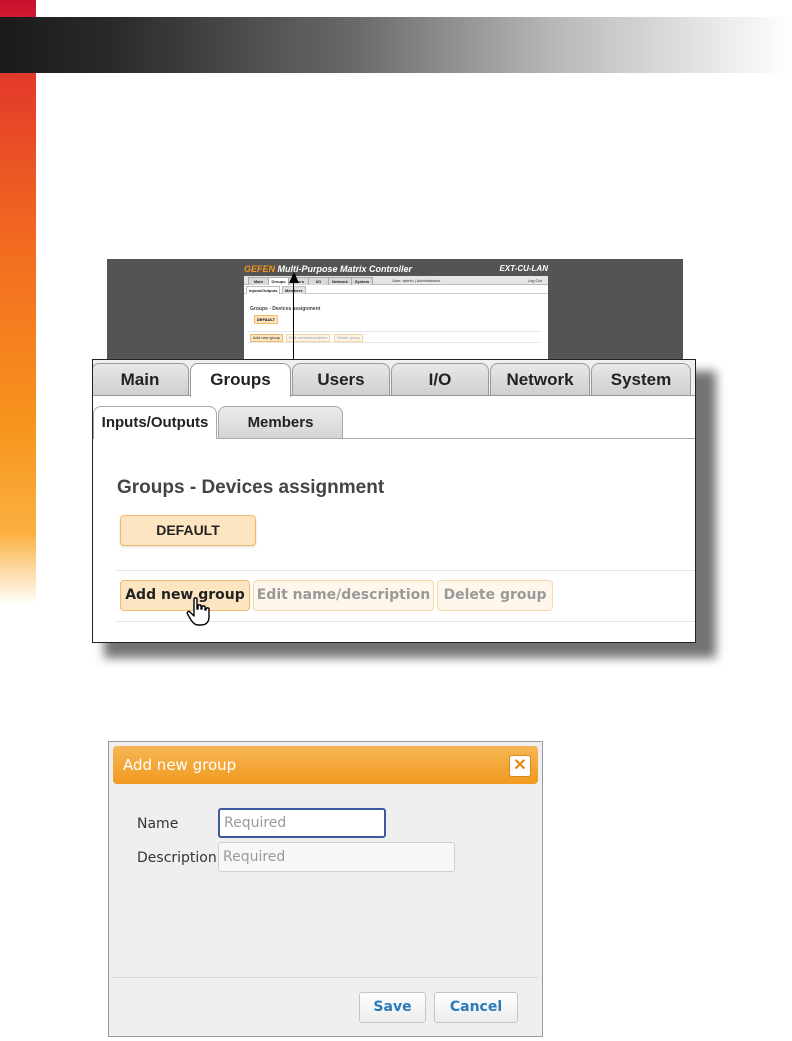 The width and height of the screenshot is (792, 1041). Describe the element at coordinates (396, 289) in the screenshot. I see `overview-sub-nav: Inputs/Outputs Members` at that location.